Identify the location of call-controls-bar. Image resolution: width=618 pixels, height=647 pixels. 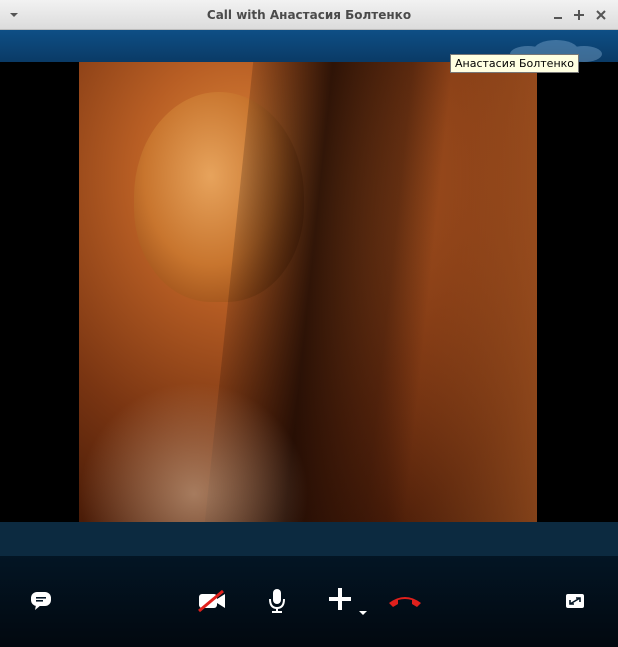
(309, 601).